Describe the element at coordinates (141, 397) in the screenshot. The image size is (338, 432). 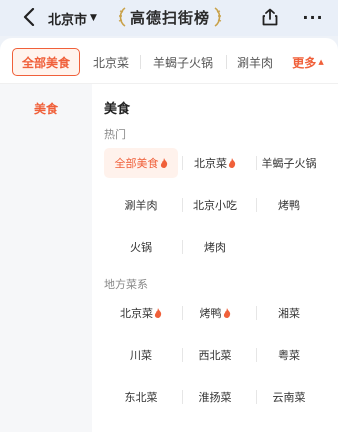
I see `chip-northeast-cuisine: 东北菜` at that location.